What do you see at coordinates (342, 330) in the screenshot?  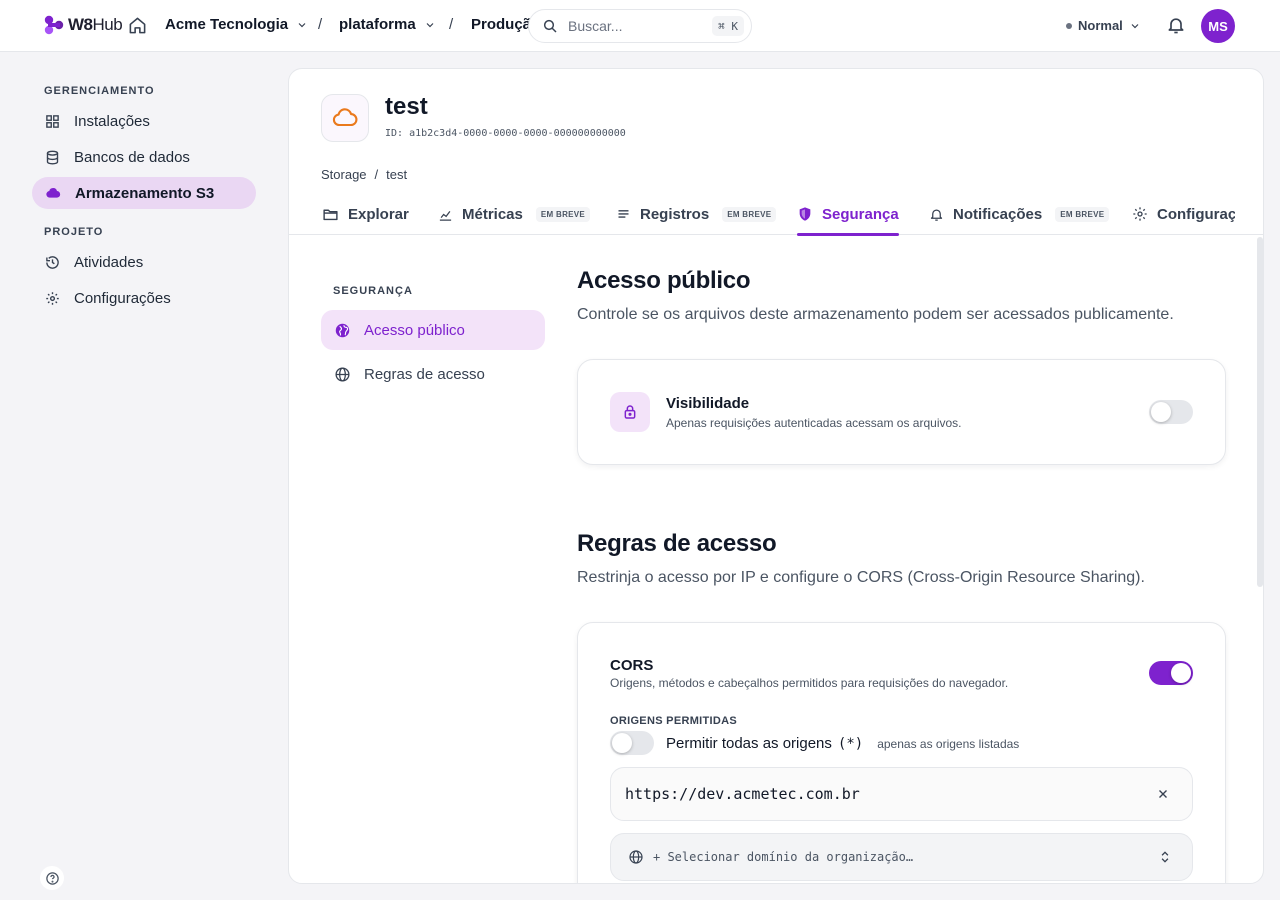 I see `globe-solid-icon` at bounding box center [342, 330].